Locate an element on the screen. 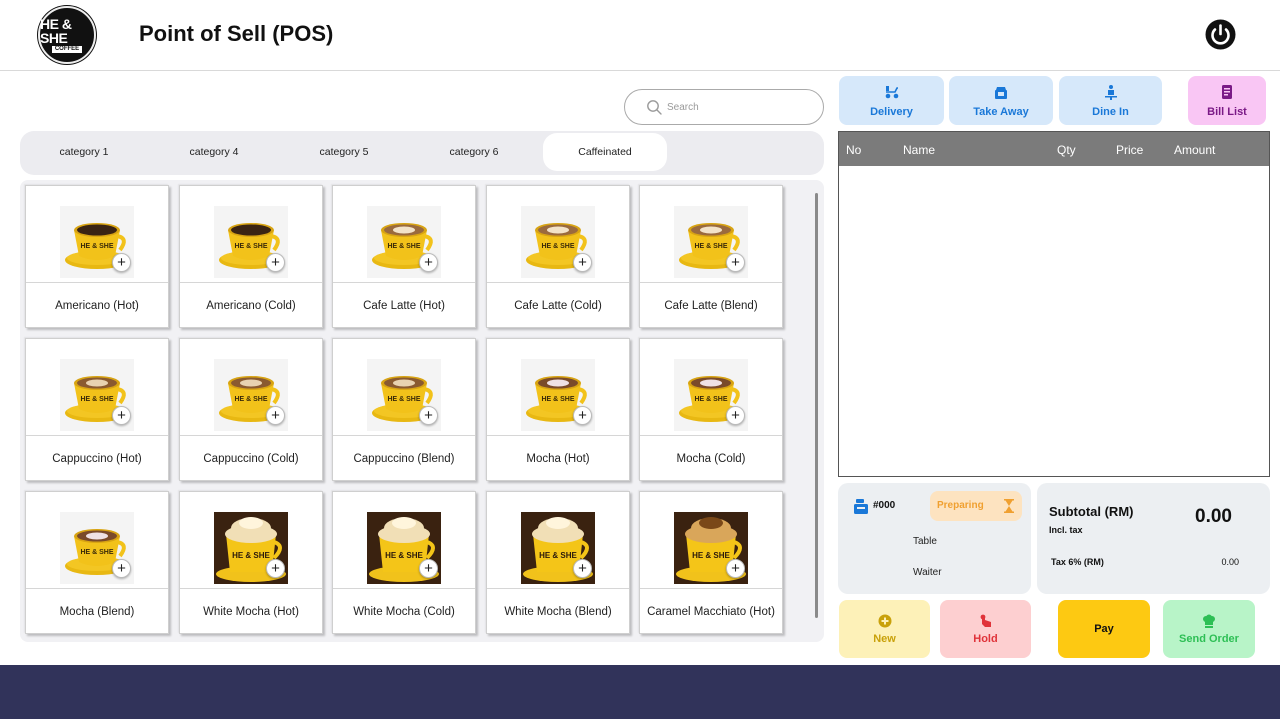 The width and height of the screenshot is (1280, 719). product-name: Cafe Latte (Hot) is located at coordinates (404, 305).